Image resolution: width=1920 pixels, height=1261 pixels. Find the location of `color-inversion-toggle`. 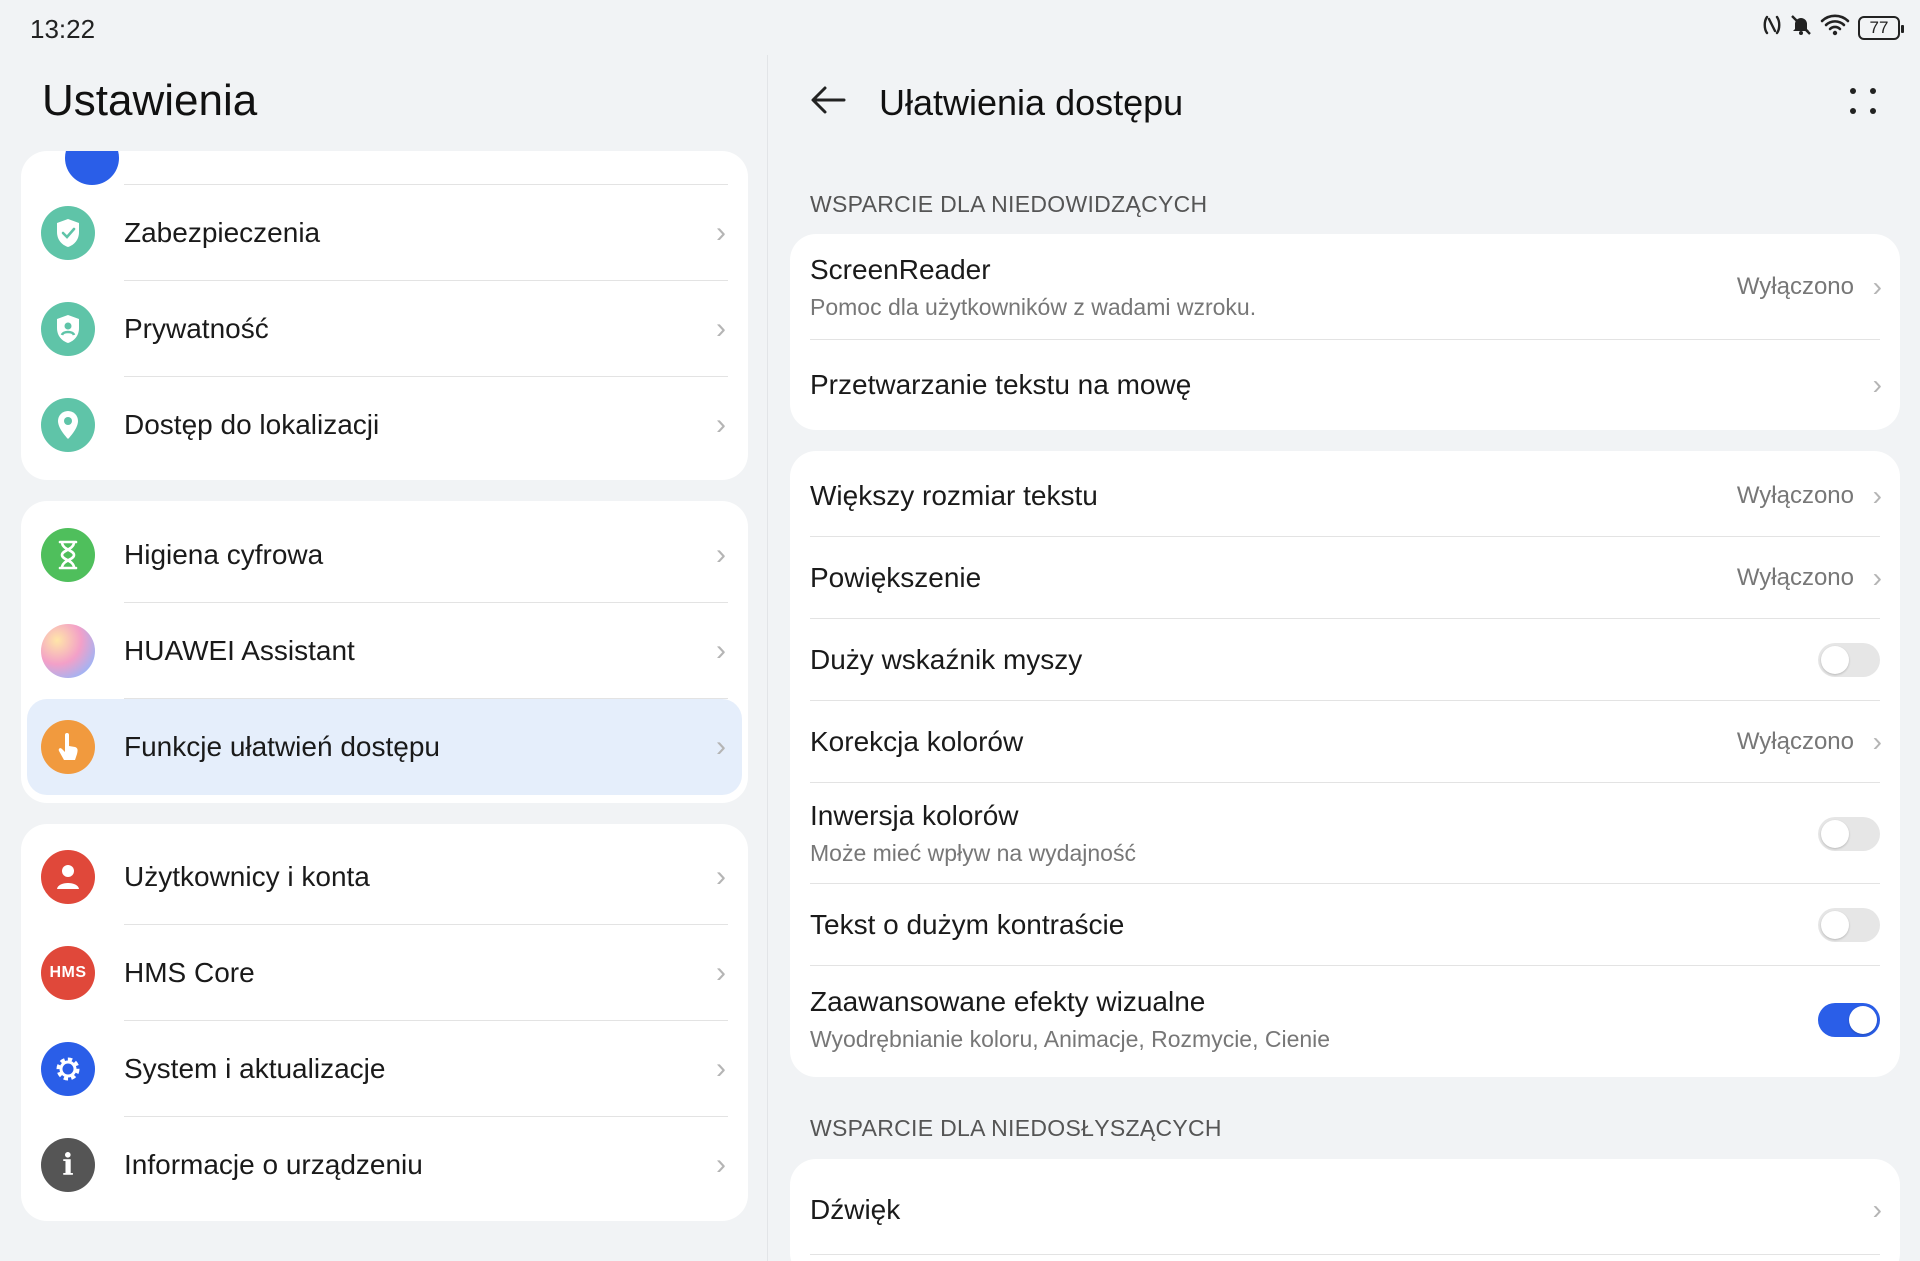

color-inversion-toggle is located at coordinates (1849, 833).